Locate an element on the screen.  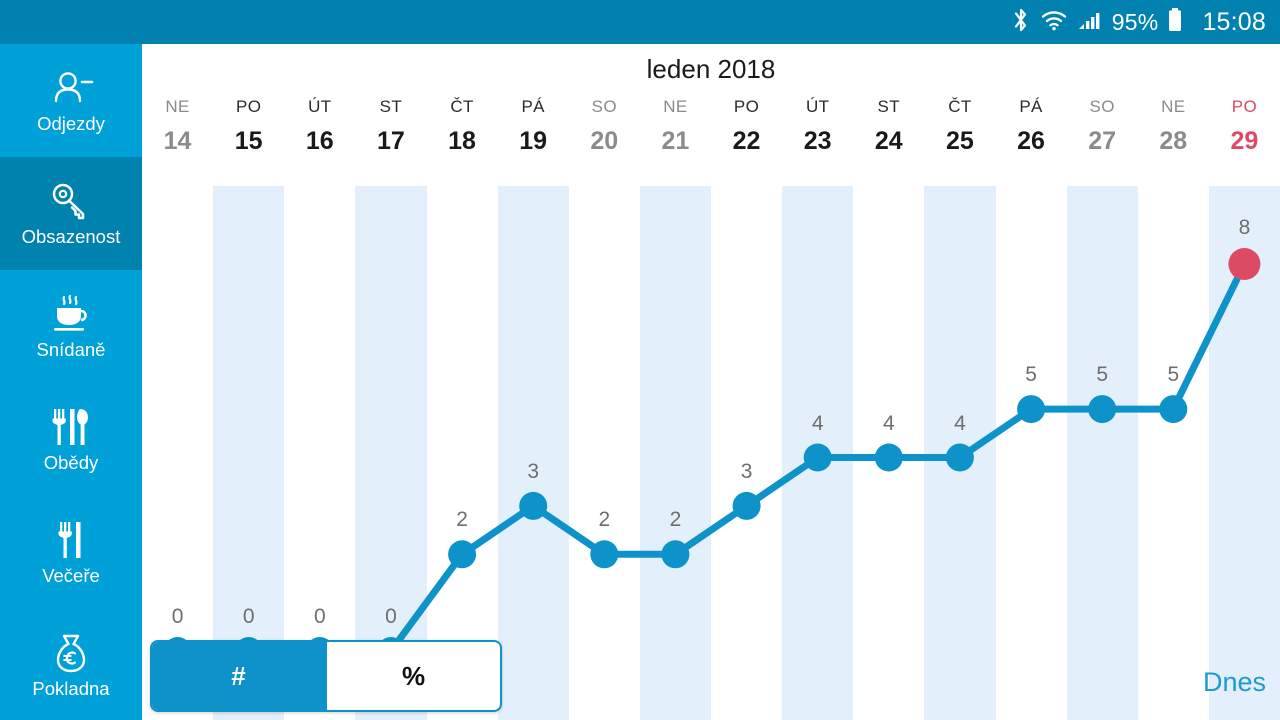
day-column: PO 15 is located at coordinates (248, 142).